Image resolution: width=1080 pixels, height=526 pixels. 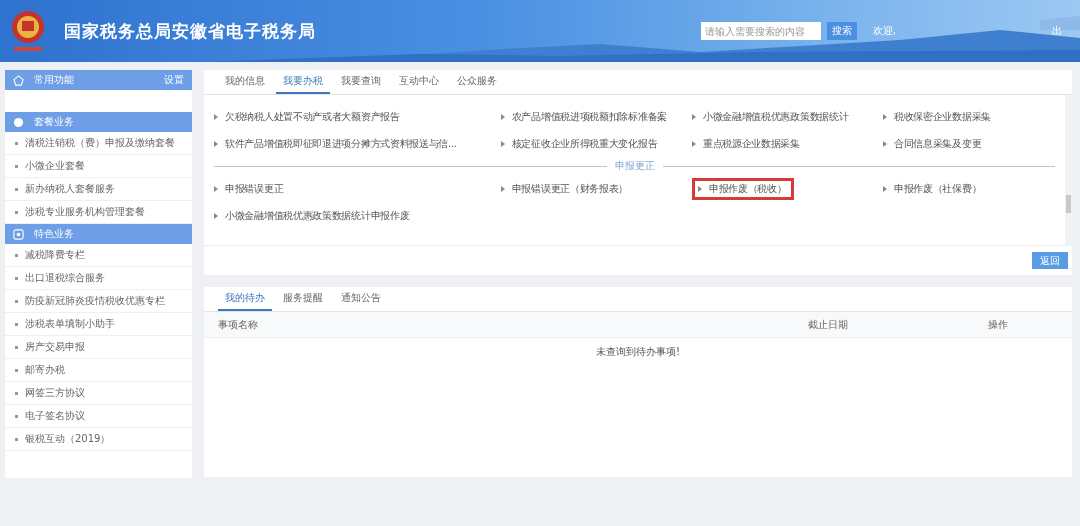 I want to click on sidebar-item: 小微企业套餐, so click(x=55, y=166).